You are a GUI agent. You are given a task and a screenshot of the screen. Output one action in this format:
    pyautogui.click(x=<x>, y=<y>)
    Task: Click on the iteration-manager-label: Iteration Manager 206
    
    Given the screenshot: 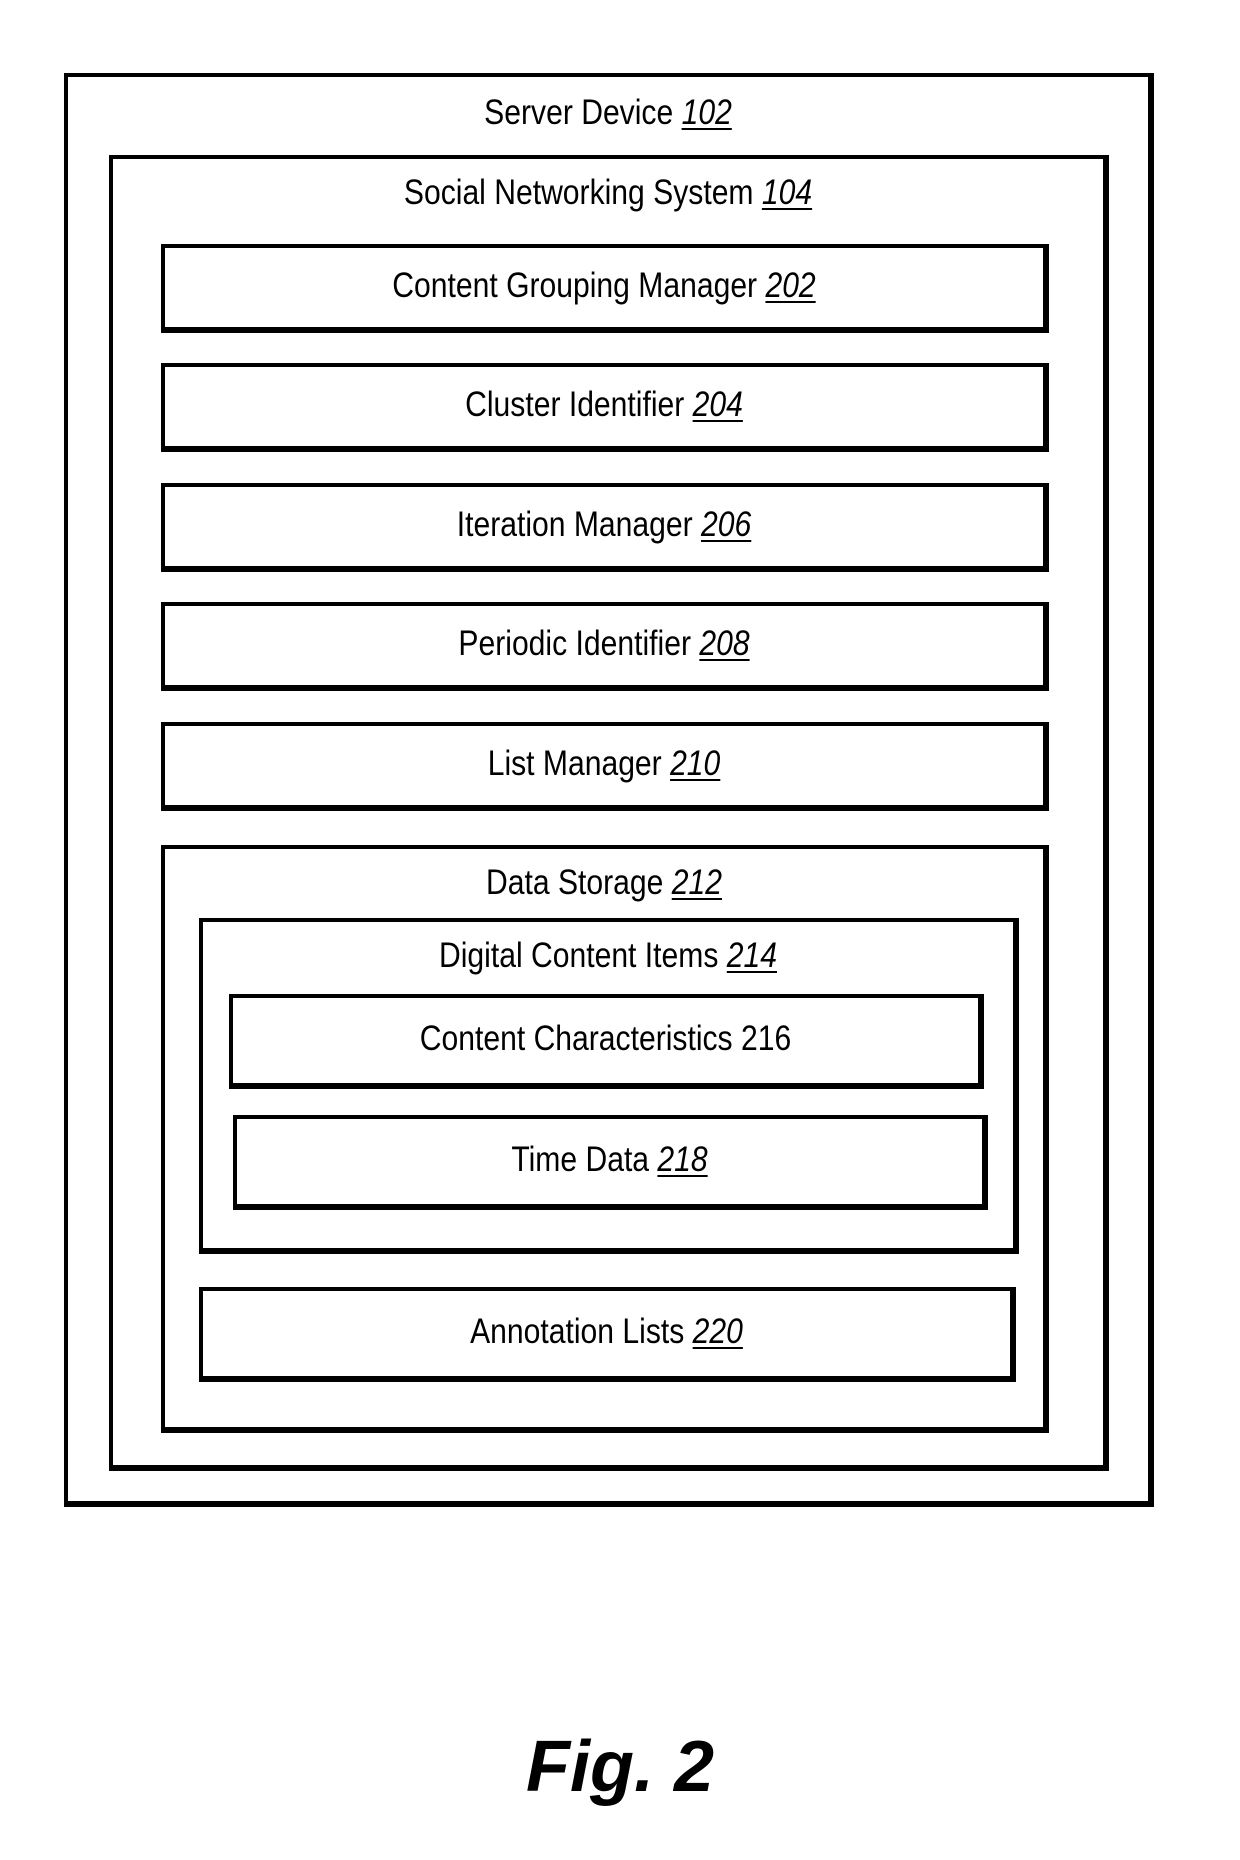 What is the action you would take?
    pyautogui.click(x=603, y=525)
    